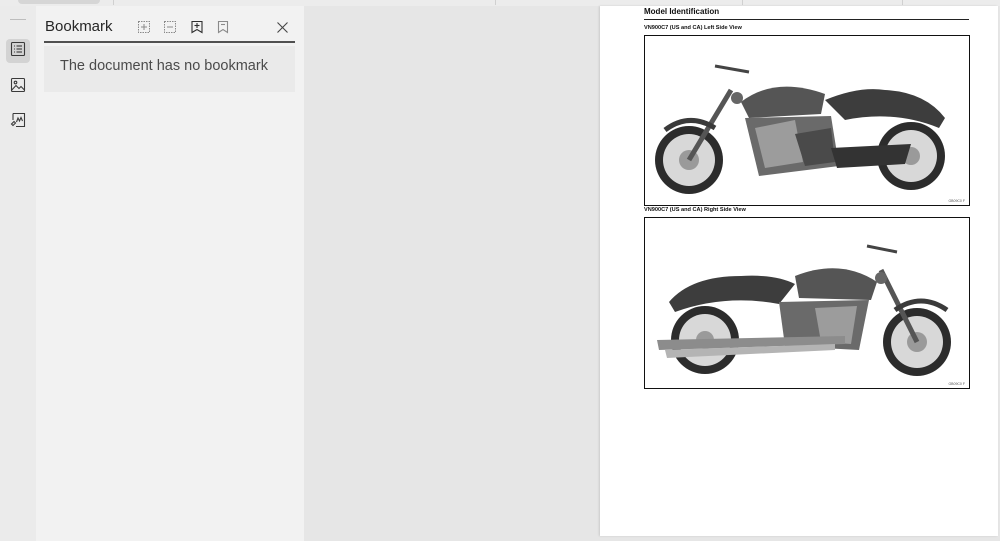  I want to click on active-tab, so click(59, 2).